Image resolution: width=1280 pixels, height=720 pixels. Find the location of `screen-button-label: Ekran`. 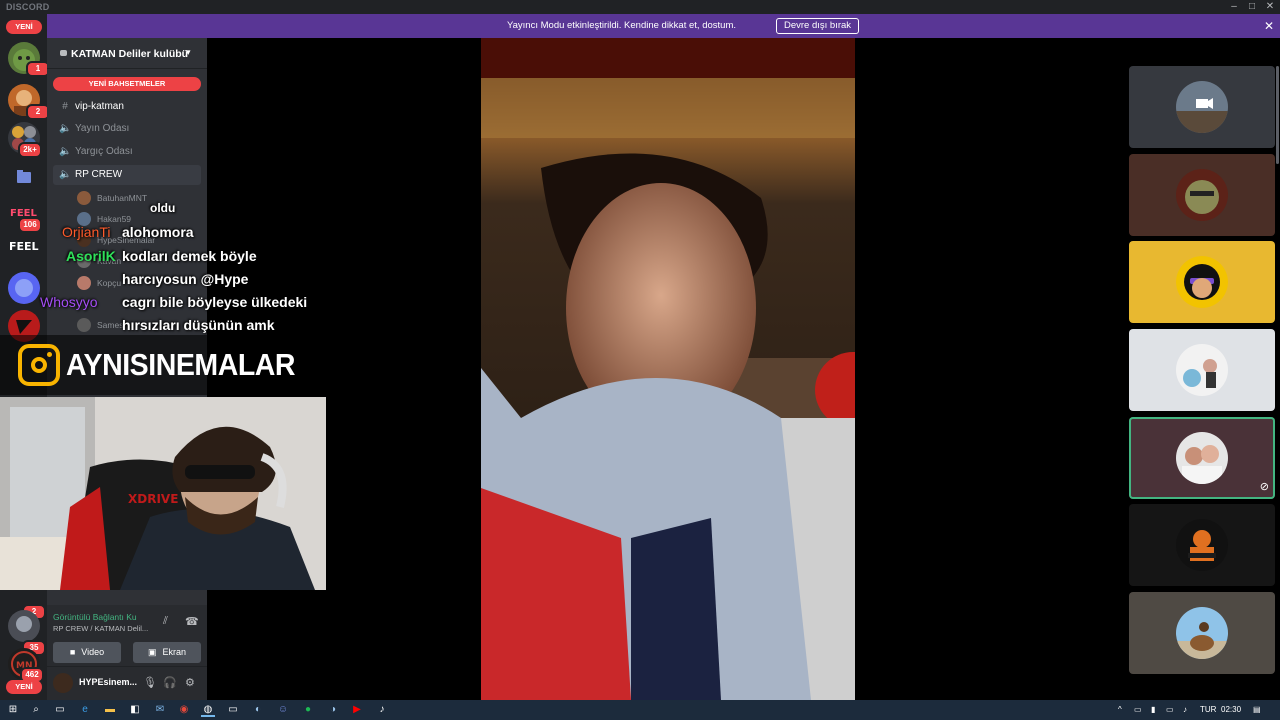

screen-button-label: Ekran is located at coordinates (174, 652).